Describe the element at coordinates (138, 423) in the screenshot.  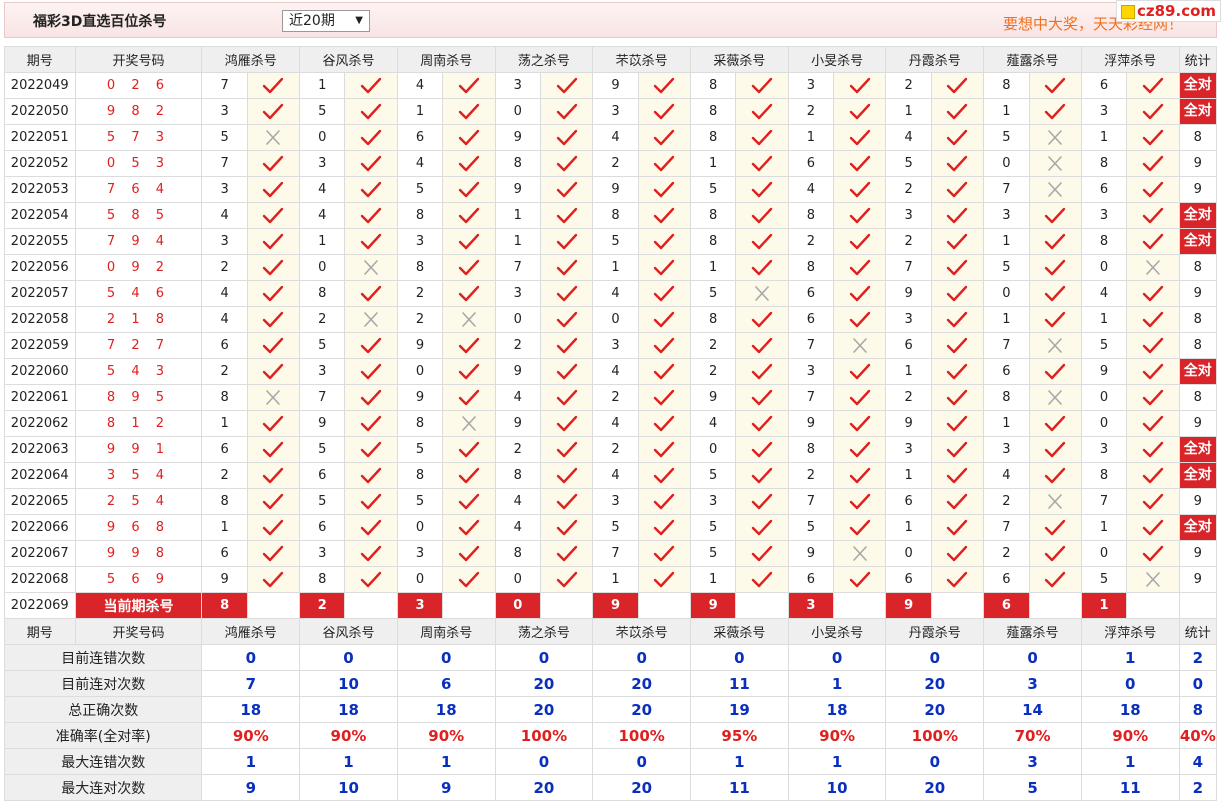
I see `draw-number-cell: 8 1 2` at that location.